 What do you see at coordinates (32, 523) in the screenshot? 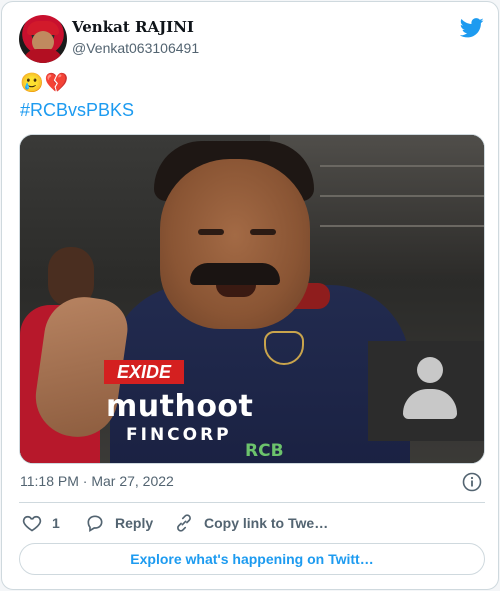
I see `heart-icon` at bounding box center [32, 523].